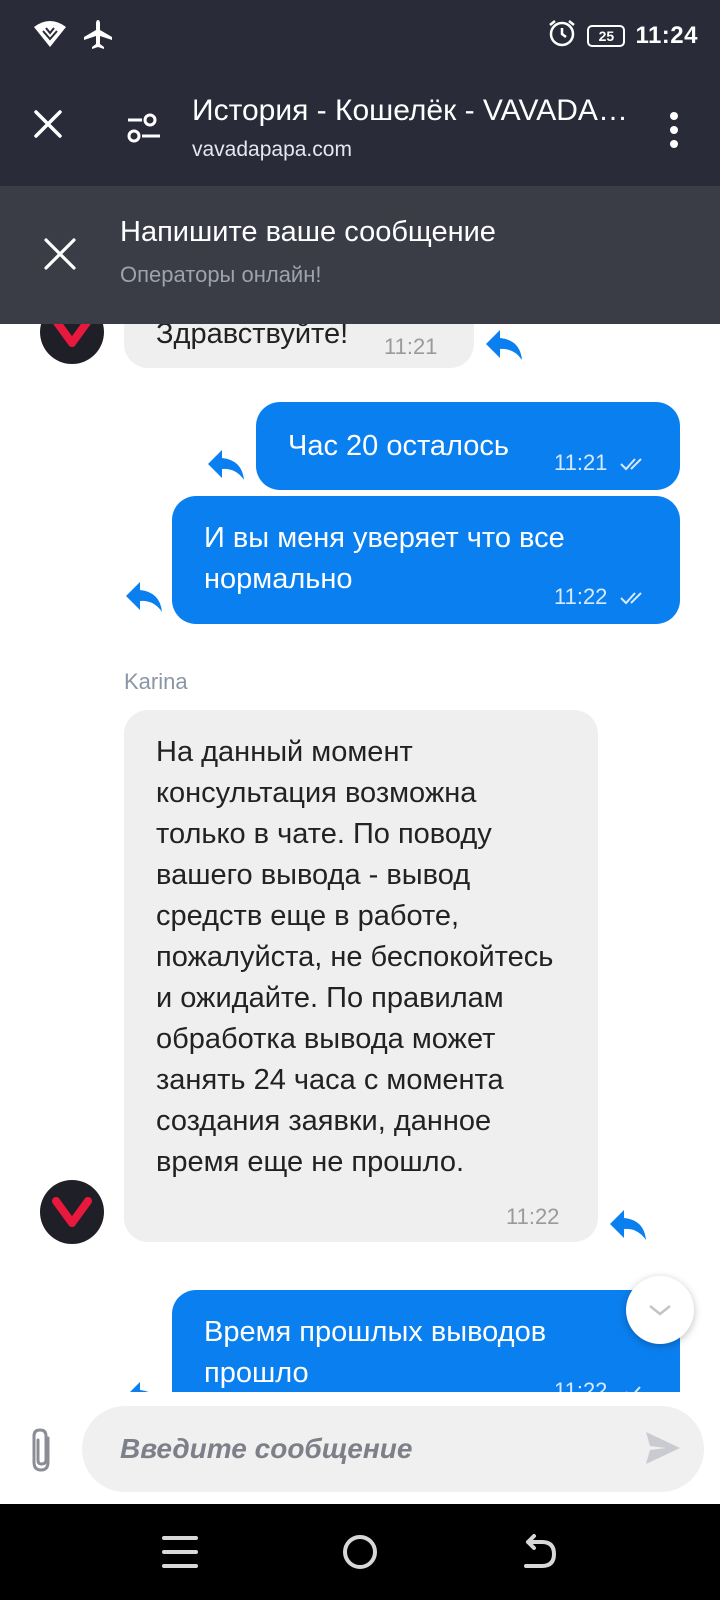 The width and height of the screenshot is (720, 1600). Describe the element at coordinates (633, 1389) in the screenshot. I see `check-icon` at that location.